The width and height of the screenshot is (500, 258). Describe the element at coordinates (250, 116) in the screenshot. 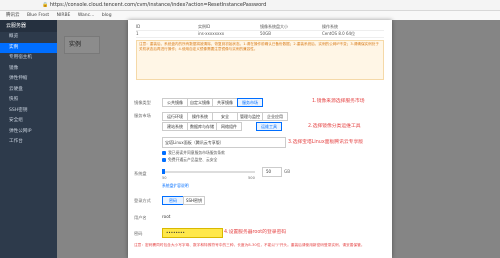

I see `category-monitoring: 管理与监控` at that location.